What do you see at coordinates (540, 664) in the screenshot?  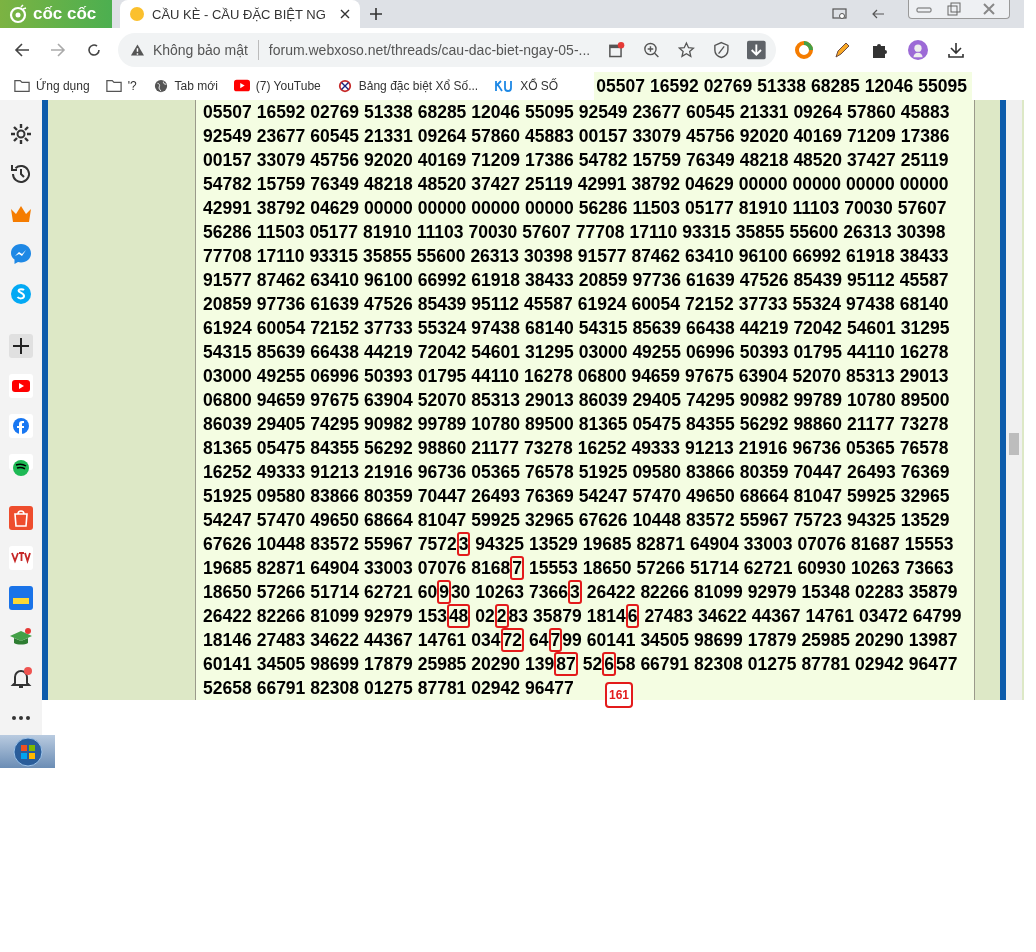 I see `lottery-digits: 139` at bounding box center [540, 664].